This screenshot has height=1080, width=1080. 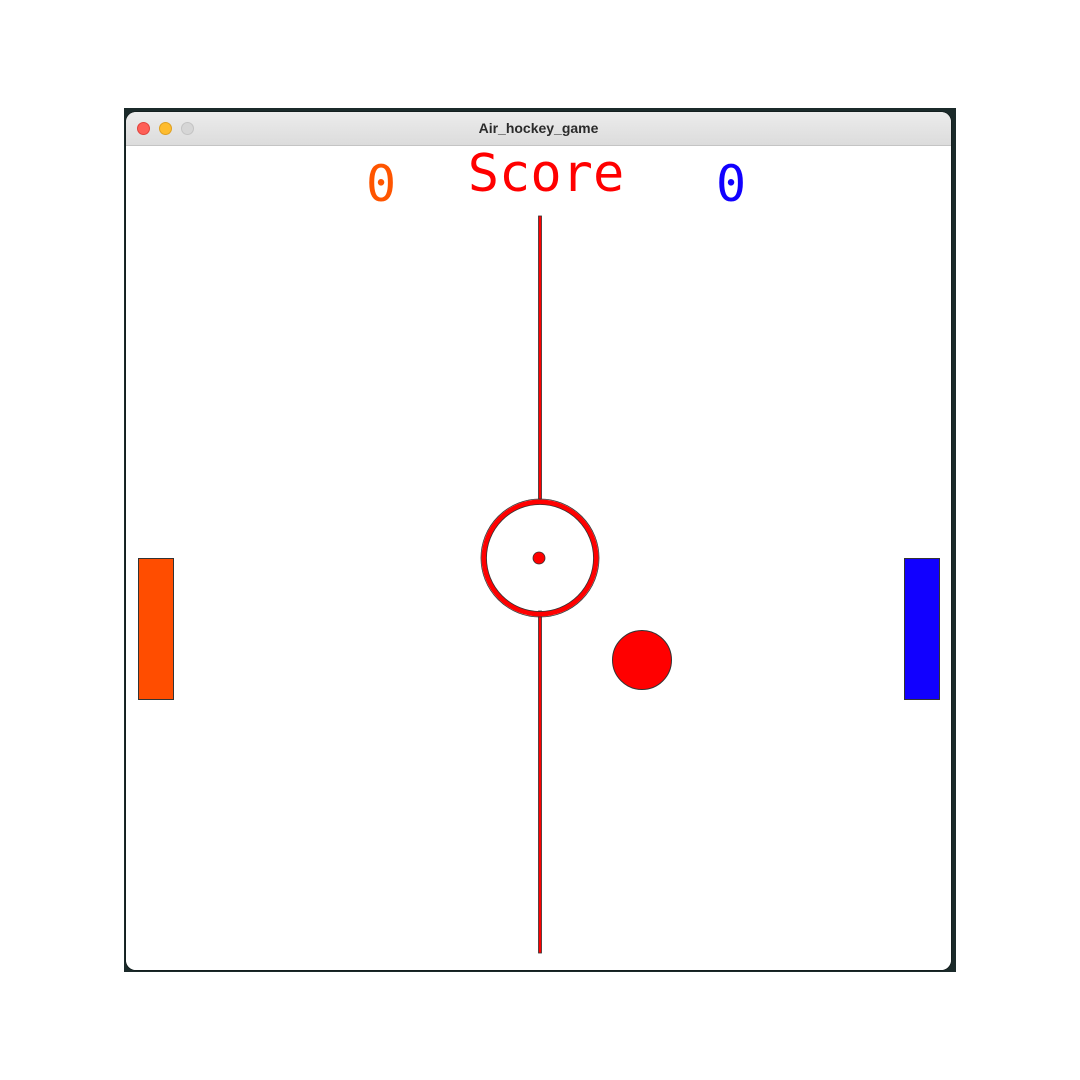 I want to click on center-line-bottom, so click(x=540, y=782).